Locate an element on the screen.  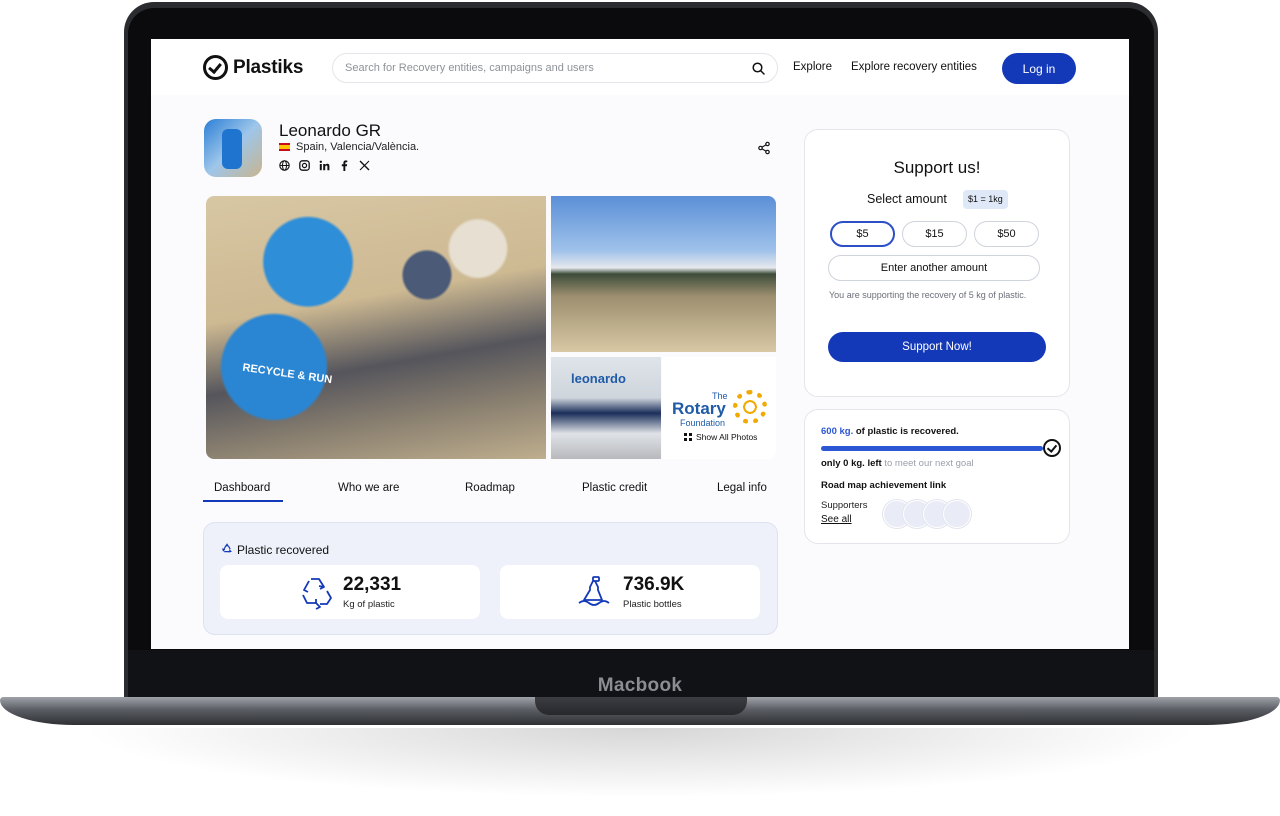
progress-recovered-suffix: of plastic is recovered. is located at coordinates (906, 431).